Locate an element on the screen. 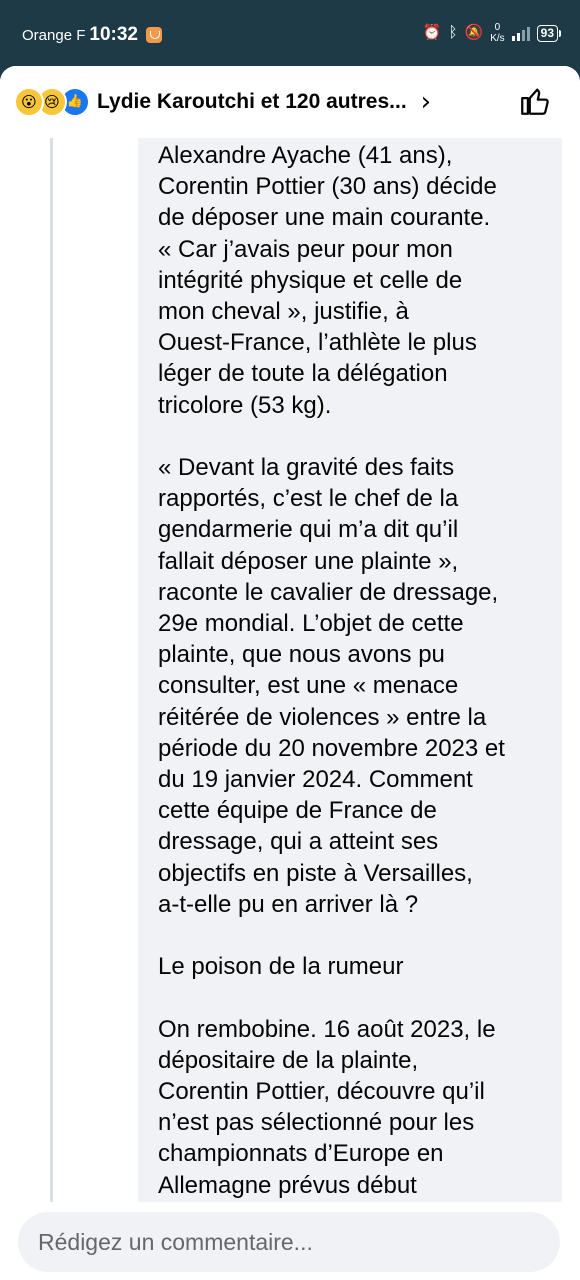 This screenshot has width=580, height=1280. comment-line: tricolore (53 kg). is located at coordinates (245, 405).